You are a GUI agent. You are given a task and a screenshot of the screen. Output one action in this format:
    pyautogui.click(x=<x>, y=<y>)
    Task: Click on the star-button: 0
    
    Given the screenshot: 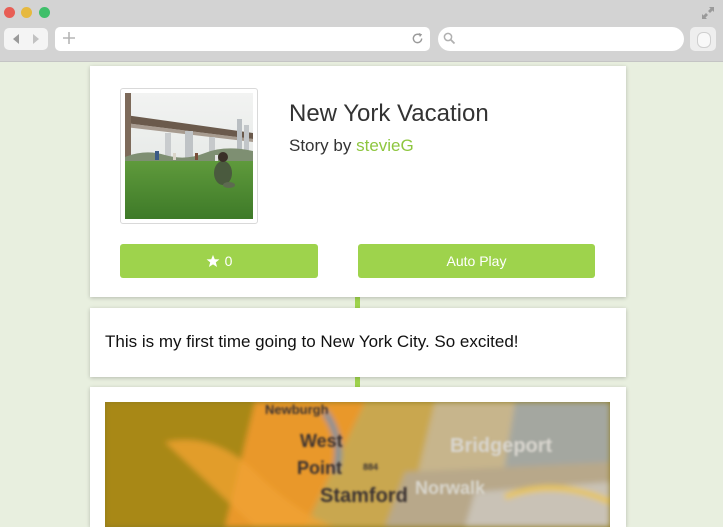 What is the action you would take?
    pyautogui.click(x=219, y=261)
    